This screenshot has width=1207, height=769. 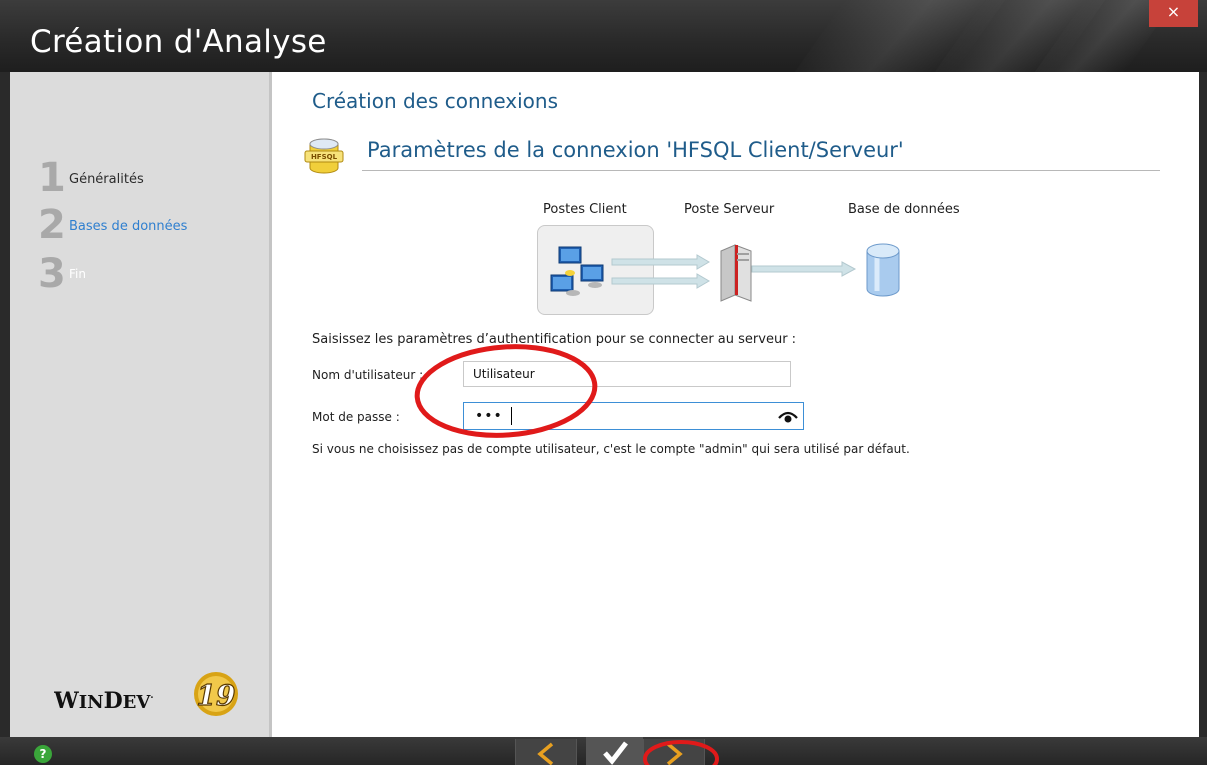 What do you see at coordinates (585, 209) in the screenshot?
I see `client-label: Postes Client` at bounding box center [585, 209].